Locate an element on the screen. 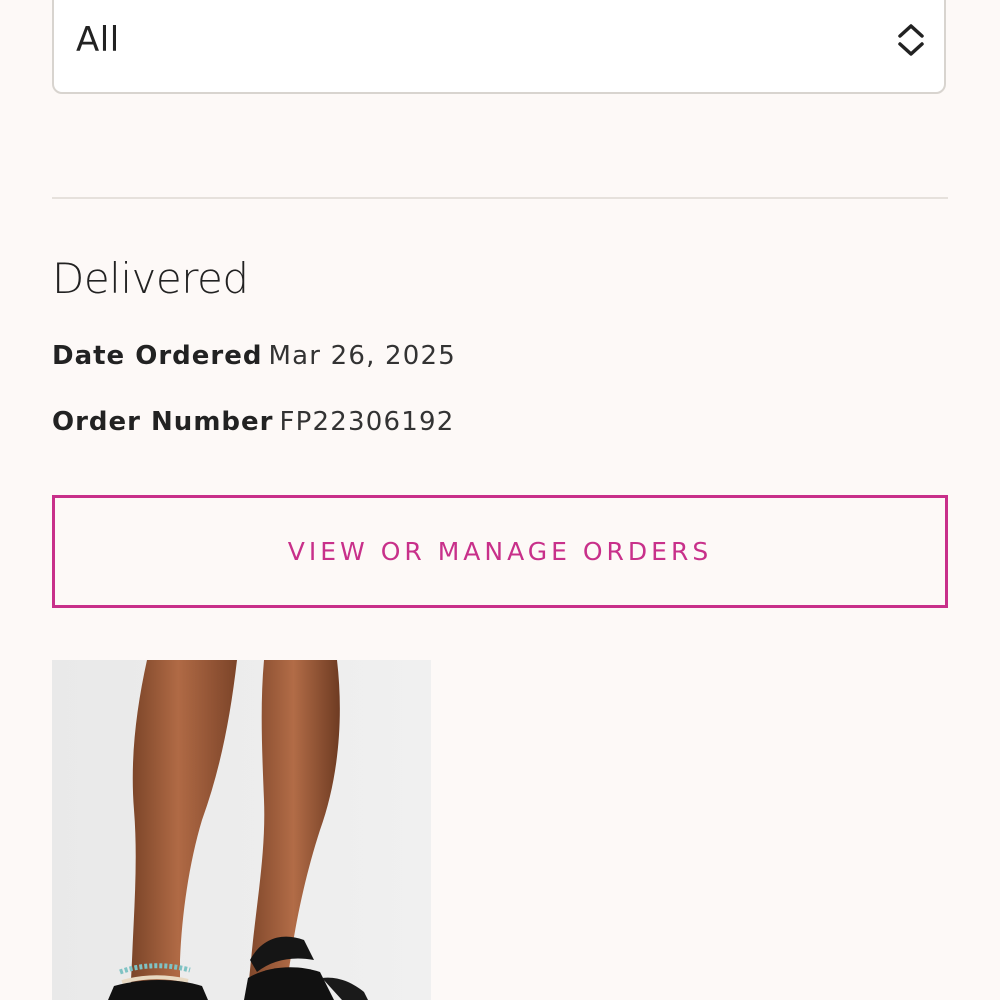 Image resolution: width=1000 pixels, height=1000 pixels. date-ordered-row: Date Ordered Mar 26, 2025 is located at coordinates (254, 356).